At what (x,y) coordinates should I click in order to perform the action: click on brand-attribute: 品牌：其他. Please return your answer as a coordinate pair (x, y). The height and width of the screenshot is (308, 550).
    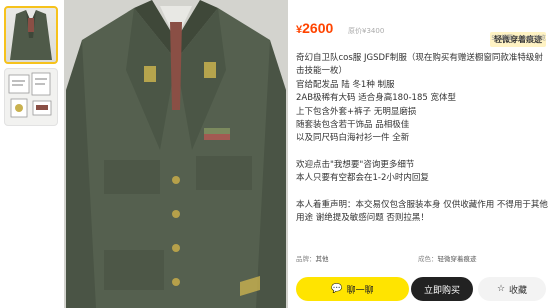
    Looking at the image, I should click on (312, 258).